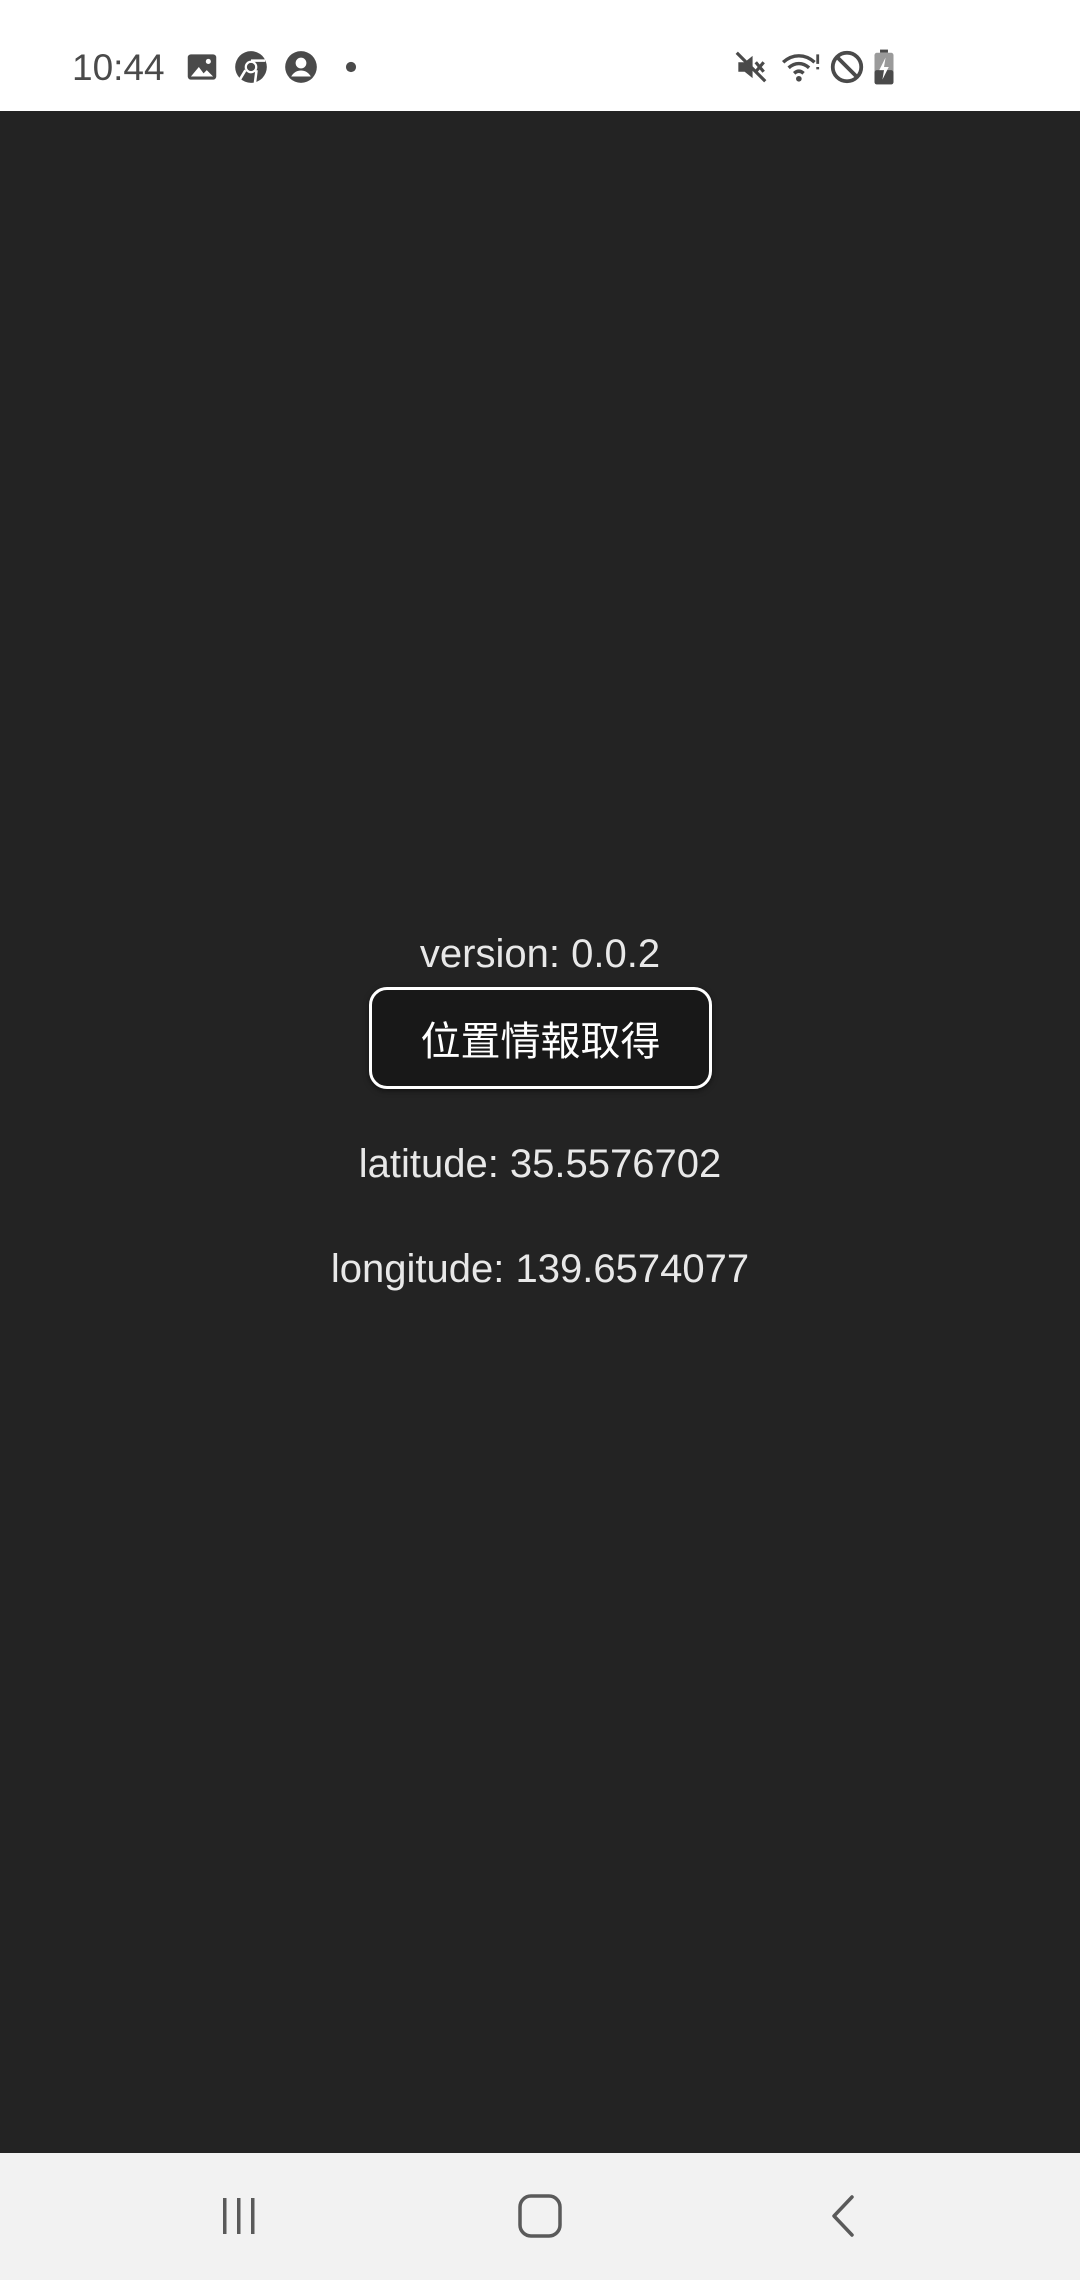  What do you see at coordinates (751, 67) in the screenshot?
I see `mute-icon` at bounding box center [751, 67].